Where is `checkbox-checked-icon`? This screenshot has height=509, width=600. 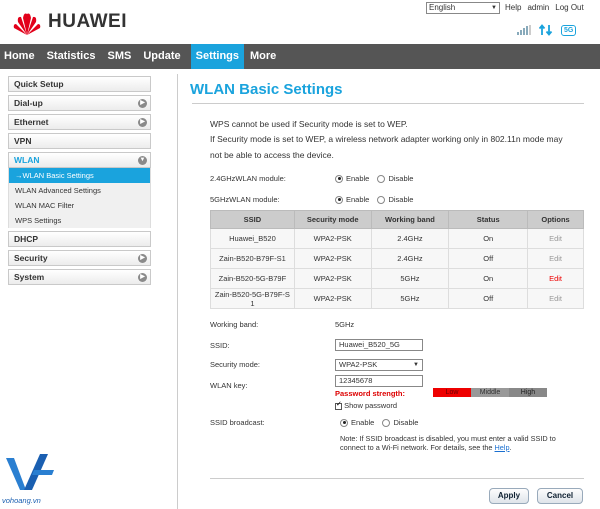
checkbox-checked-icon is located at coordinates (338, 405).